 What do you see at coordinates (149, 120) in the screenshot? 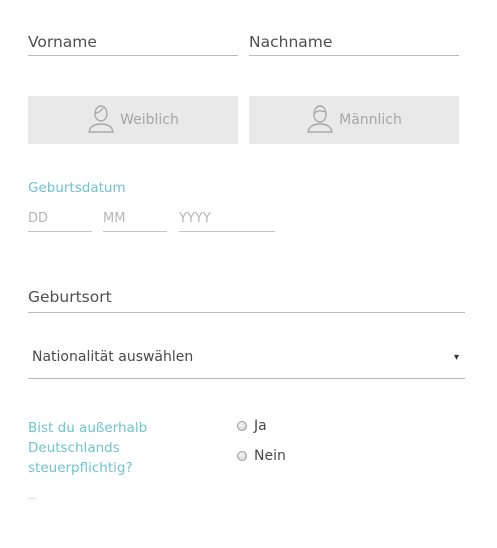
I see `gender-female-label: Weiblich` at bounding box center [149, 120].